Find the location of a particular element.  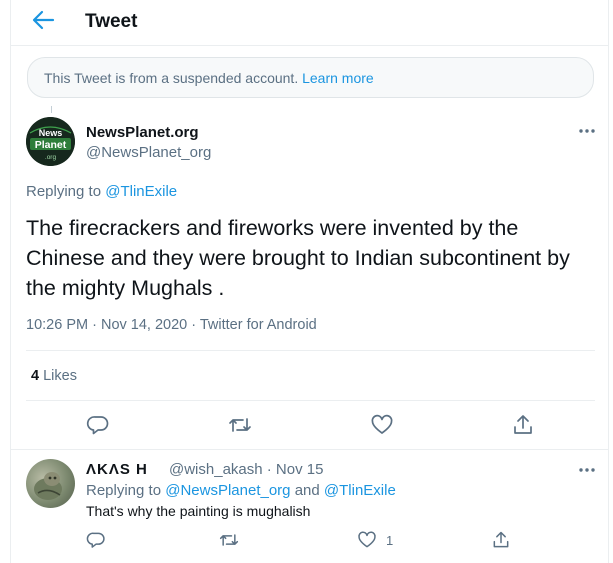

reply-avatar-image is located at coordinates (48, 486).